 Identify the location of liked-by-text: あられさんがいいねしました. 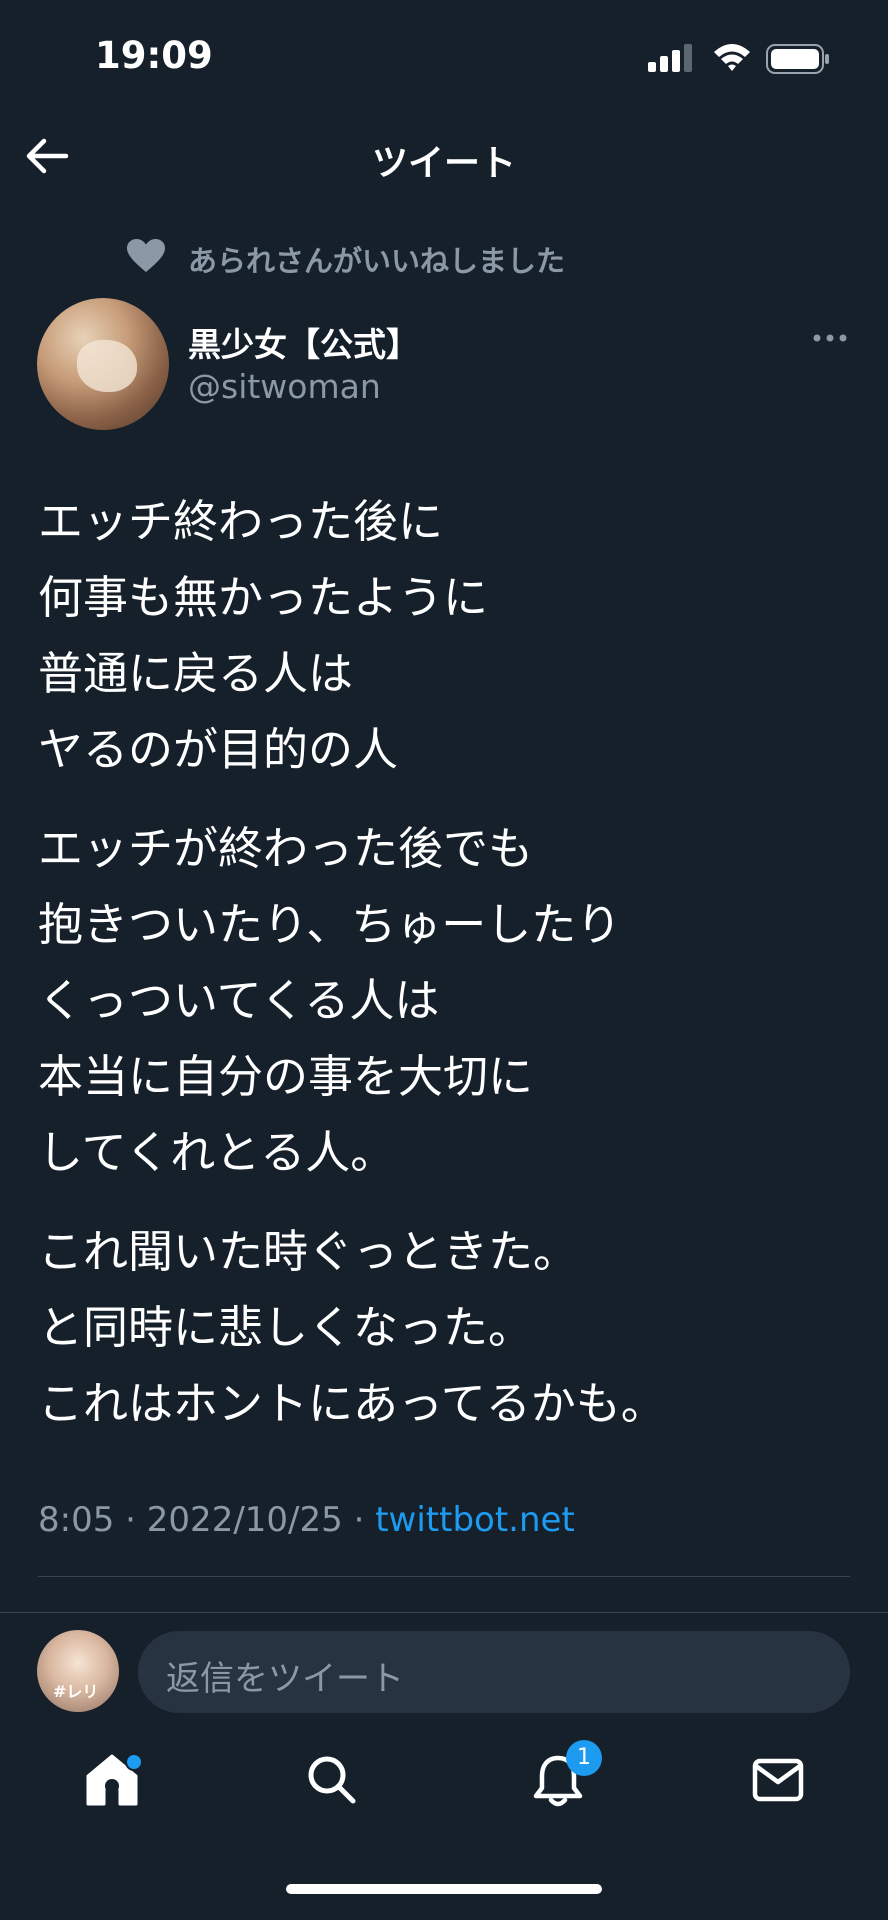
(377, 261).